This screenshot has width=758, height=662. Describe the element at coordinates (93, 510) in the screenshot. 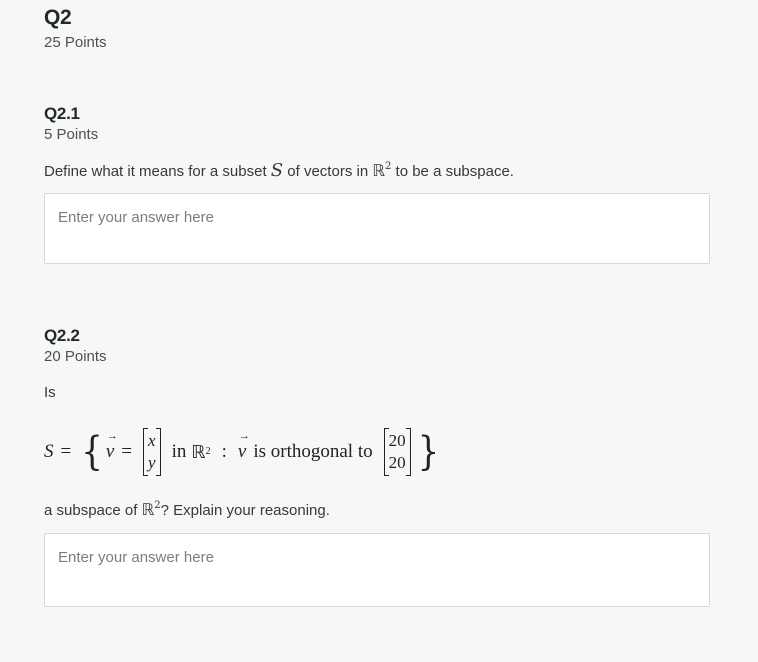

I see `prompt-text: a subspace of` at that location.